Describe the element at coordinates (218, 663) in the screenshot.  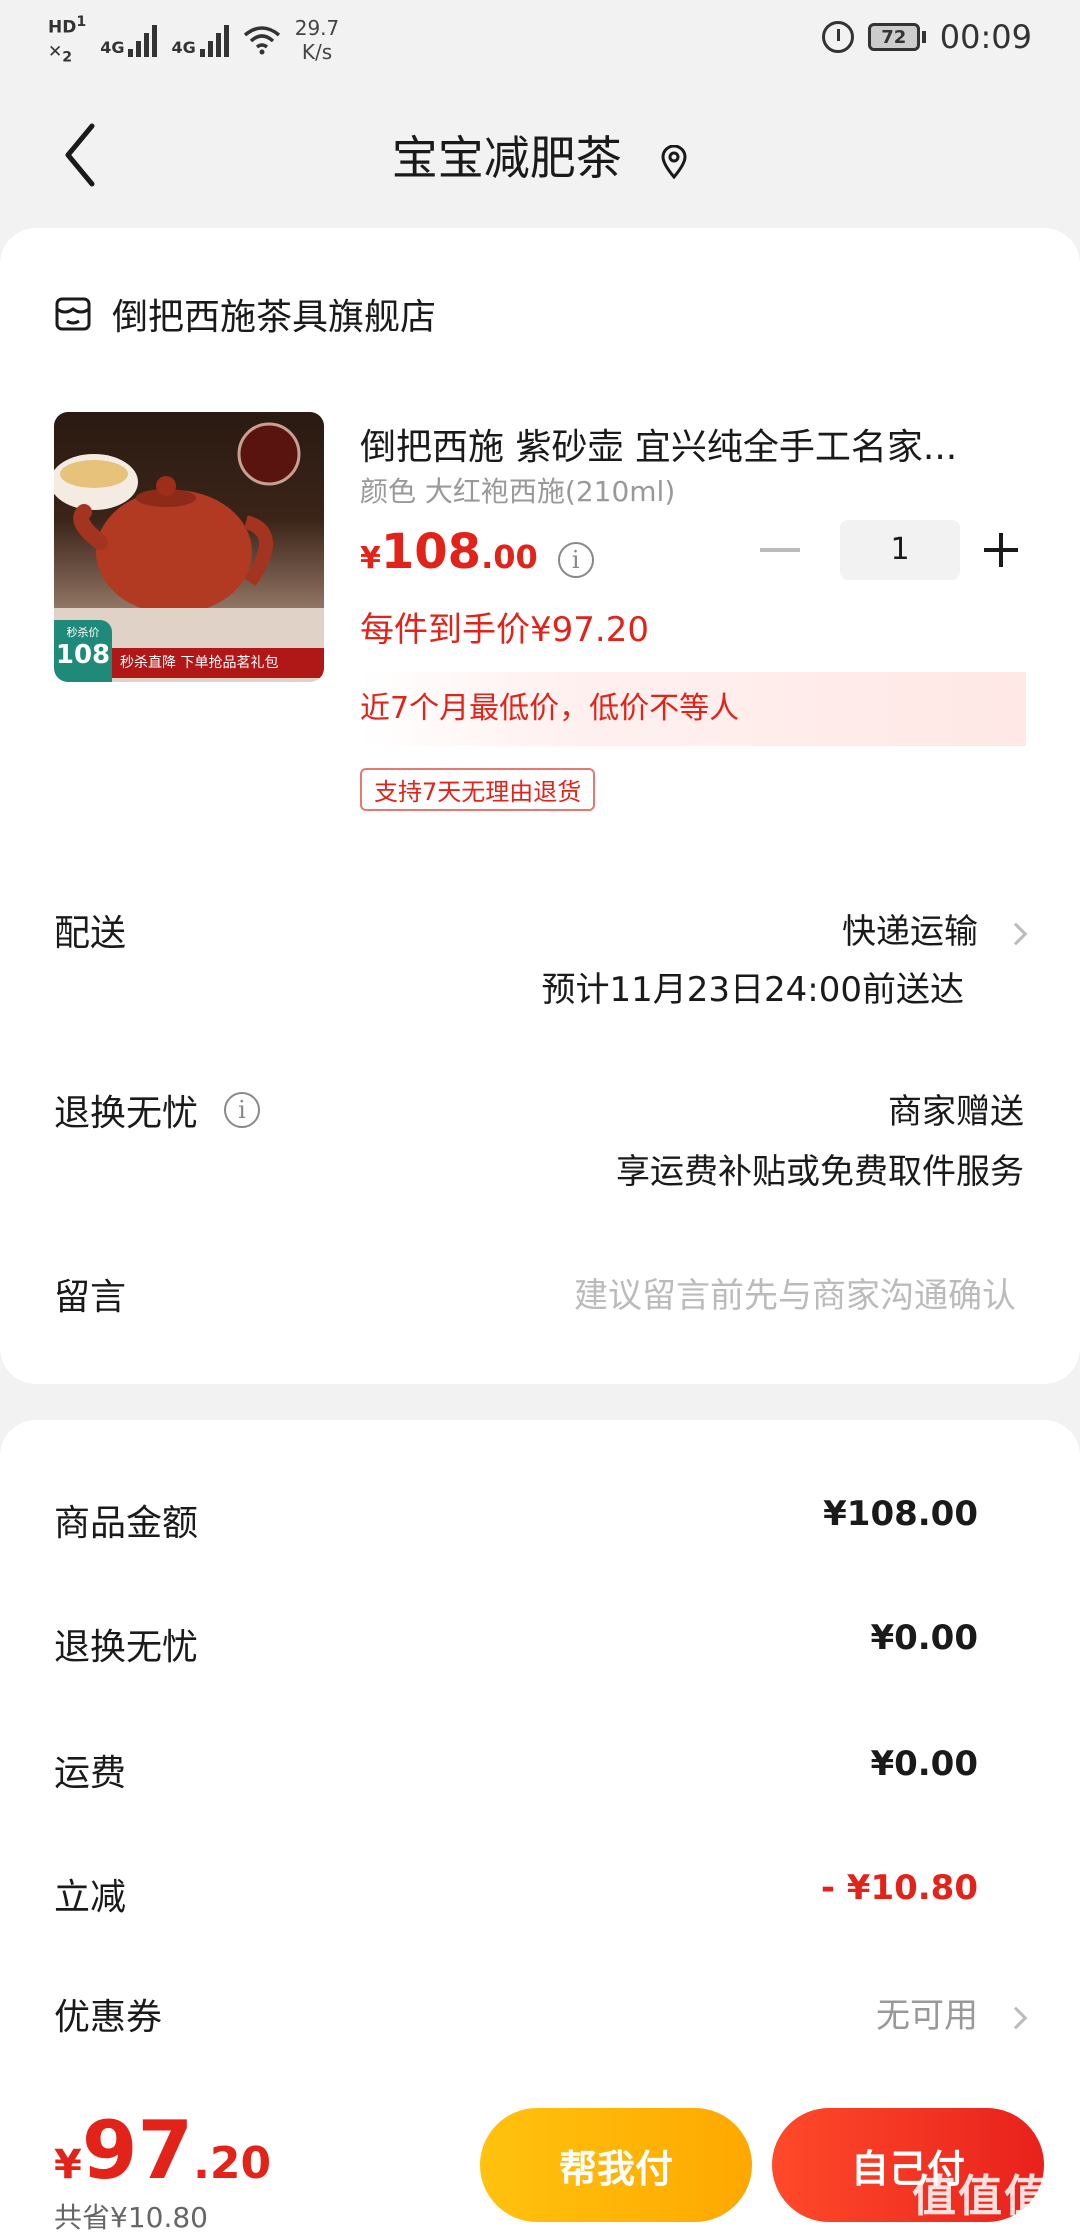
I see `promo-banner: 秒杀直降 下单抢品茗礼包` at that location.